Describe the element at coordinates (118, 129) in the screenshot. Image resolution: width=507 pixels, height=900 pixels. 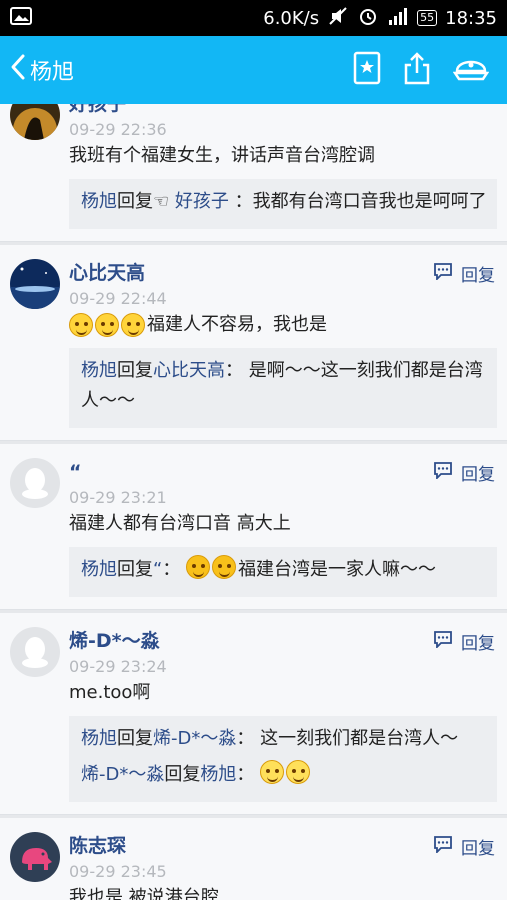
I see `timestamp: 09-29 22:36` at that location.